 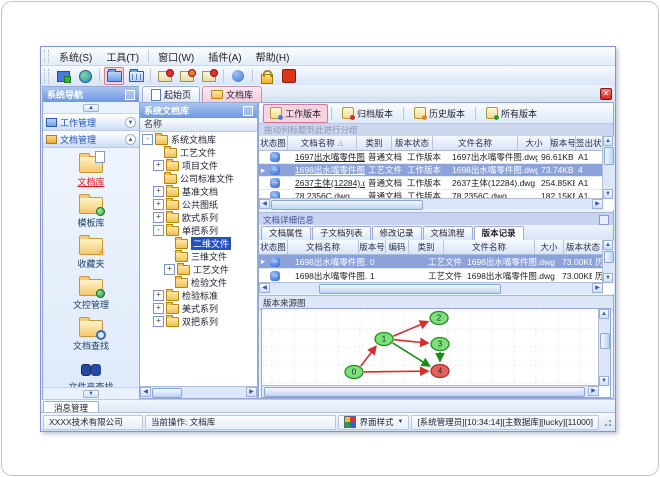 What do you see at coordinates (367, 113) in the screenshot?
I see `version-button-1: 归档版本` at bounding box center [367, 113].